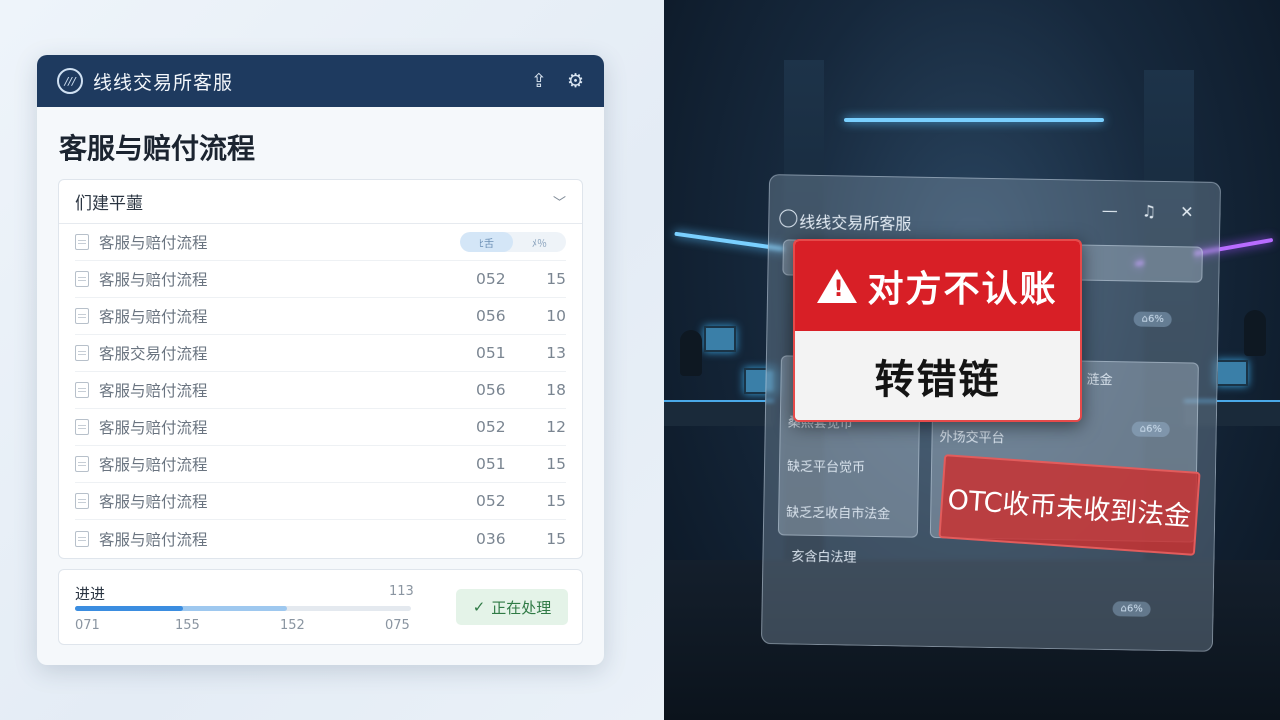 The width and height of the screenshot is (1280, 720). Describe the element at coordinates (401, 591) in the screenshot. I see `progress-total: 113` at that location.